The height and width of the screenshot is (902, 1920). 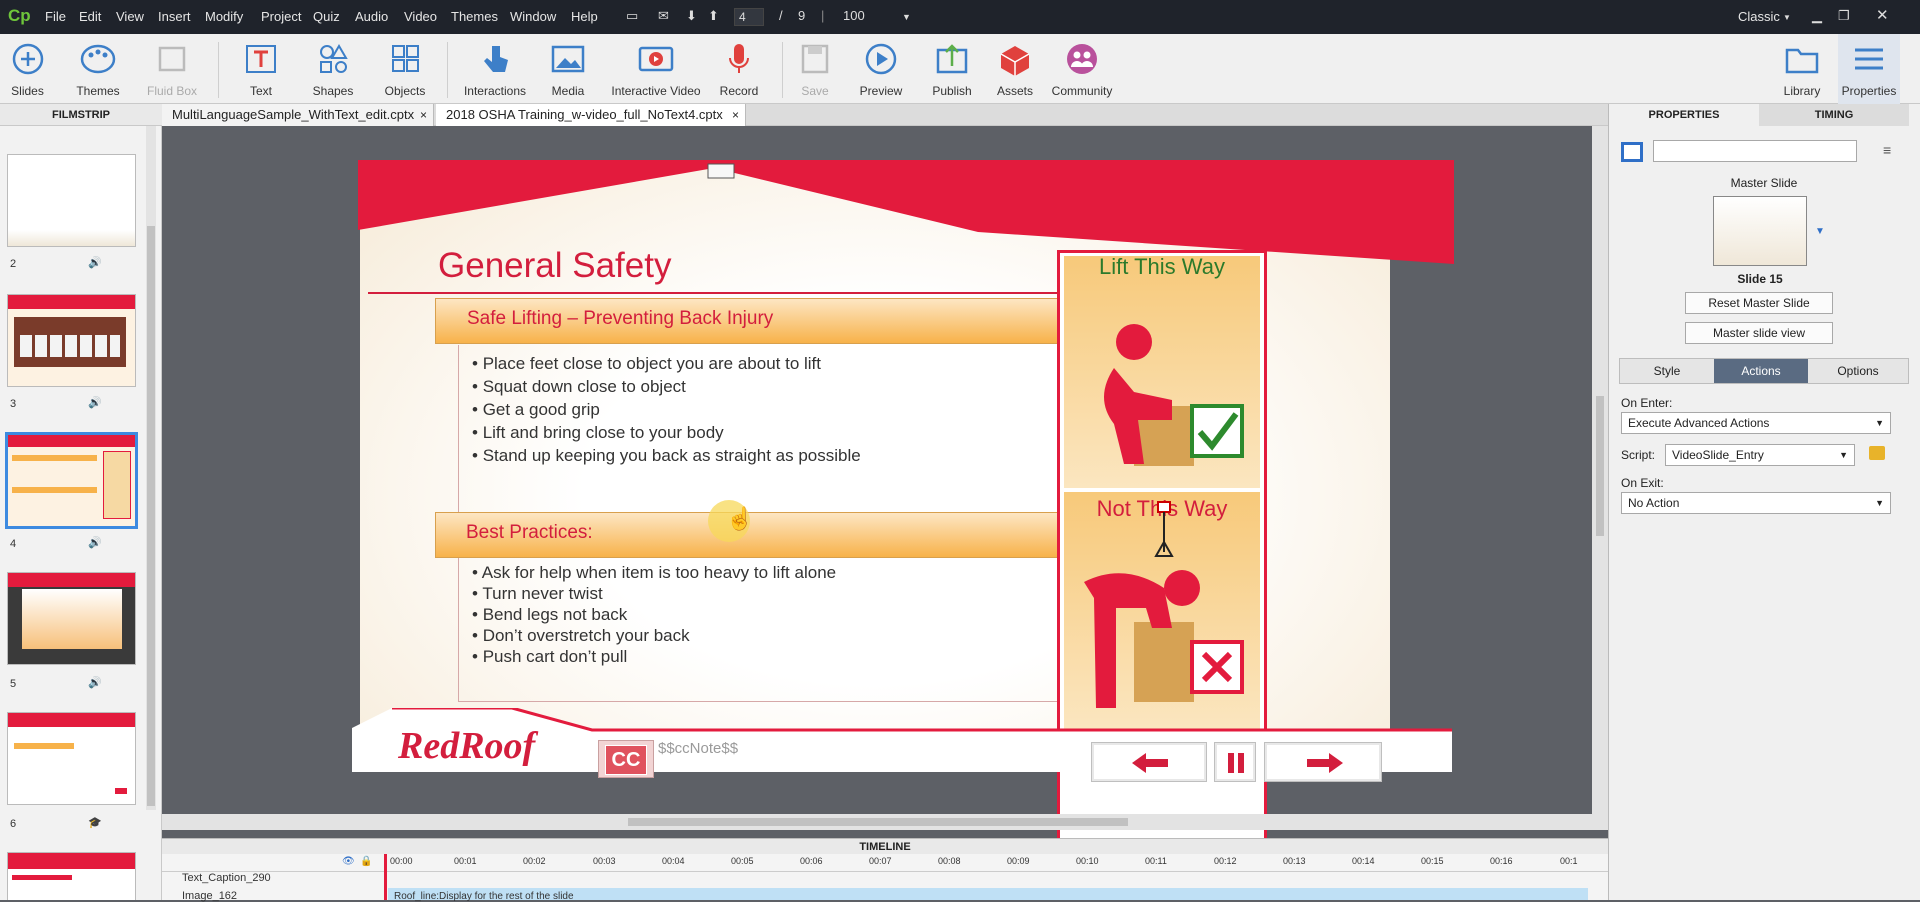 What do you see at coordinates (1761, 371) in the screenshot?
I see `subtab-actions: Actions` at bounding box center [1761, 371].